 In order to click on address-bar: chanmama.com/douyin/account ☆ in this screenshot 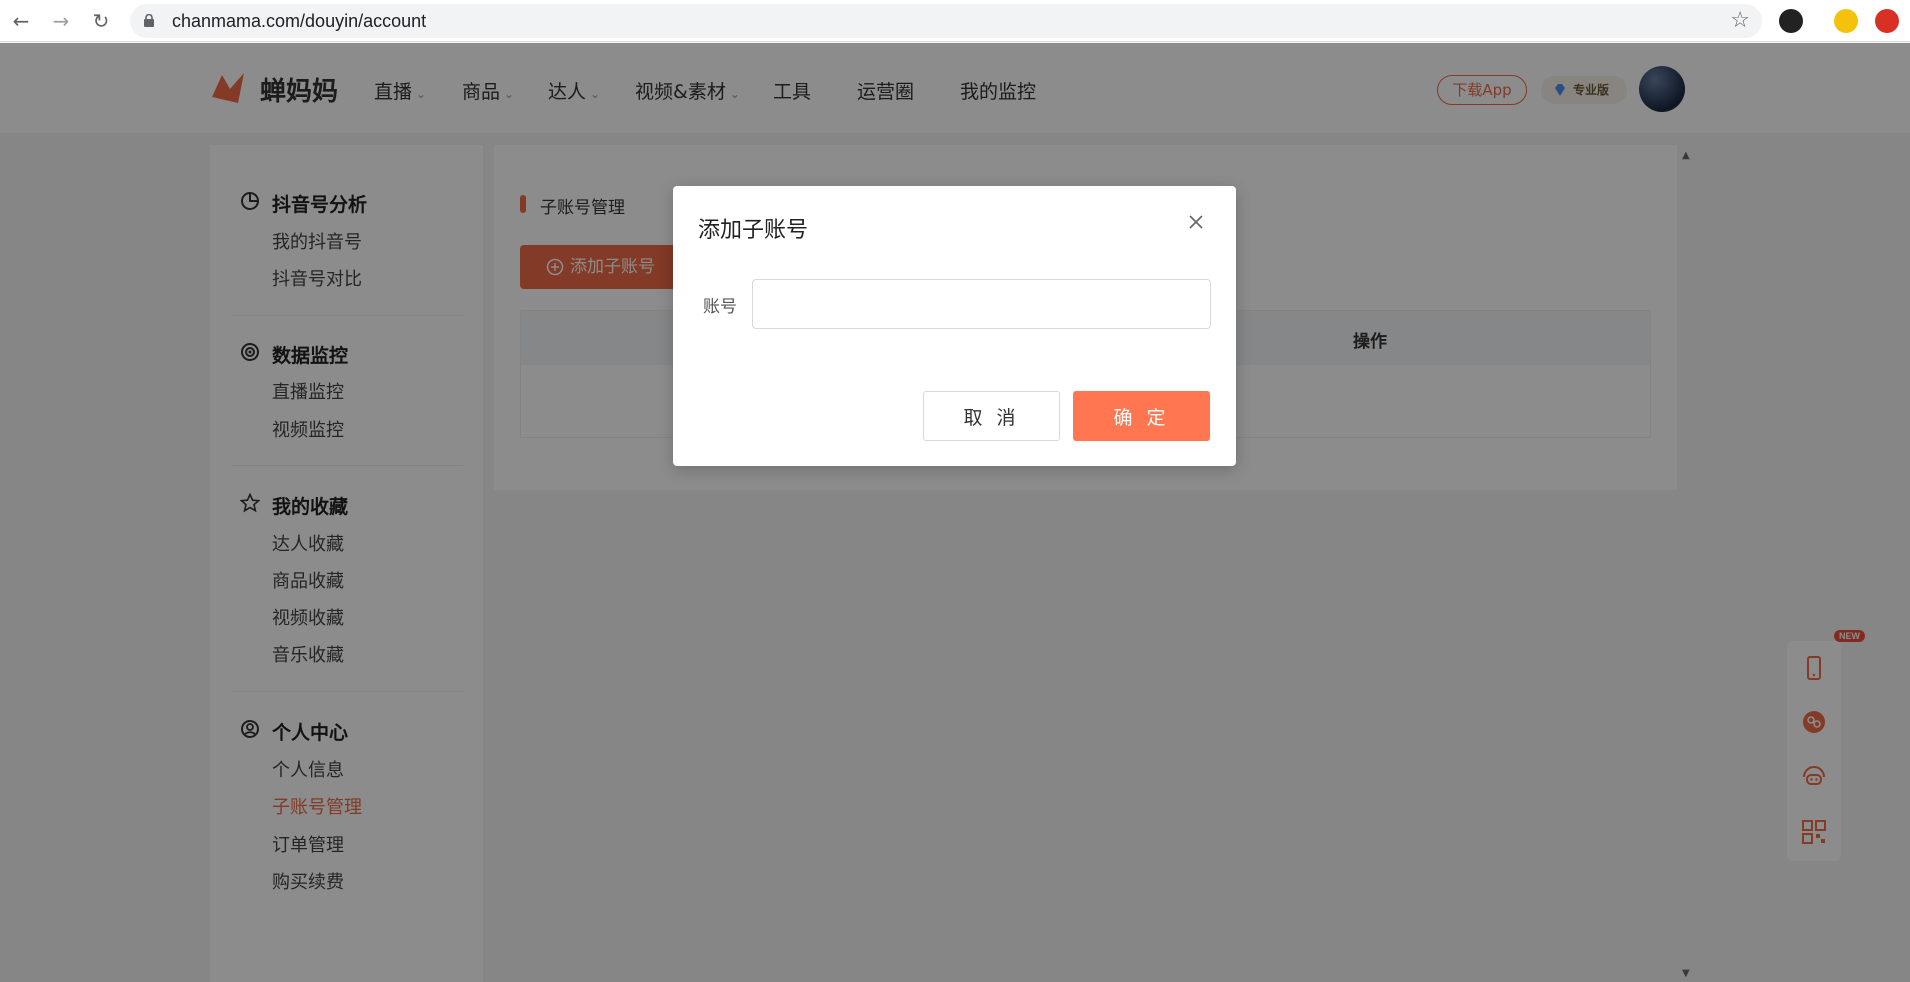, I will do `click(946, 21)`.